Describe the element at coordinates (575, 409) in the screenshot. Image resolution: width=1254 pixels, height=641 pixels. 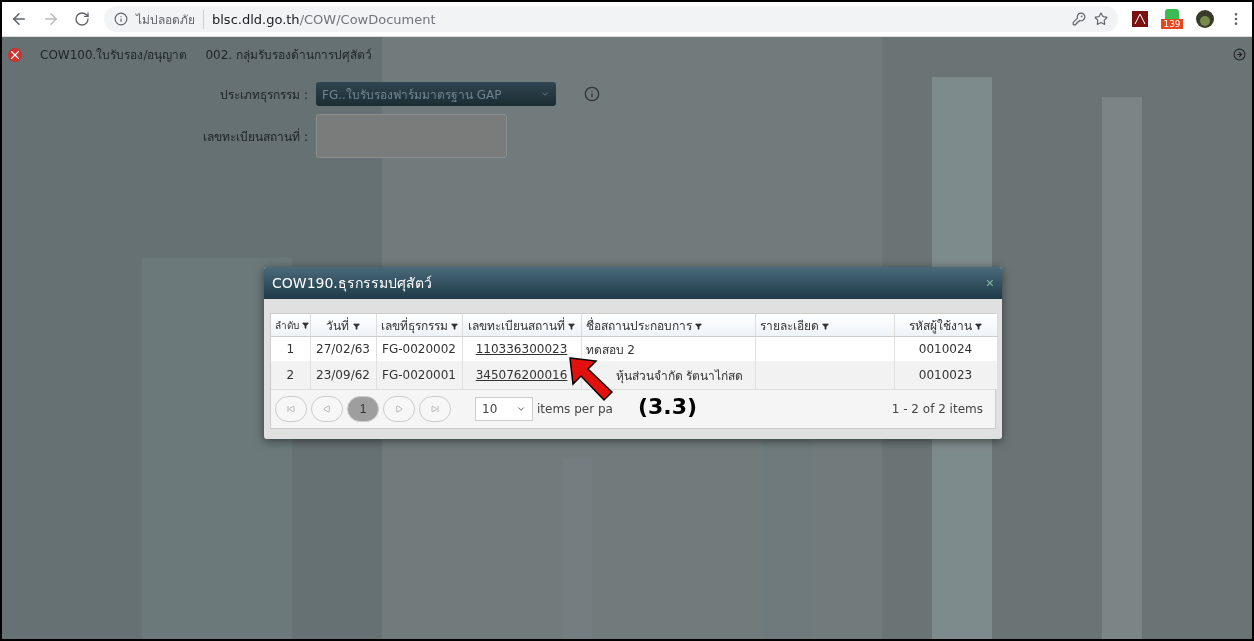
I see `page-size-label: items per pa` at that location.